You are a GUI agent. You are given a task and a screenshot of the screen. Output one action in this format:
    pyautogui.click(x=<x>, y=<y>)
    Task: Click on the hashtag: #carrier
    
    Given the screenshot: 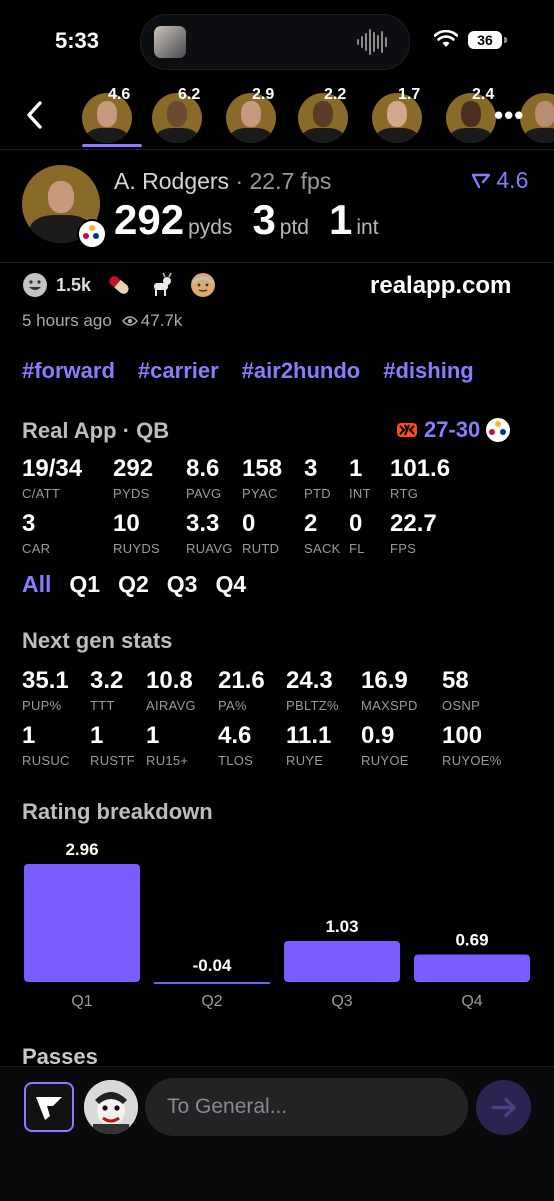 What is the action you would take?
    pyautogui.click(x=178, y=371)
    